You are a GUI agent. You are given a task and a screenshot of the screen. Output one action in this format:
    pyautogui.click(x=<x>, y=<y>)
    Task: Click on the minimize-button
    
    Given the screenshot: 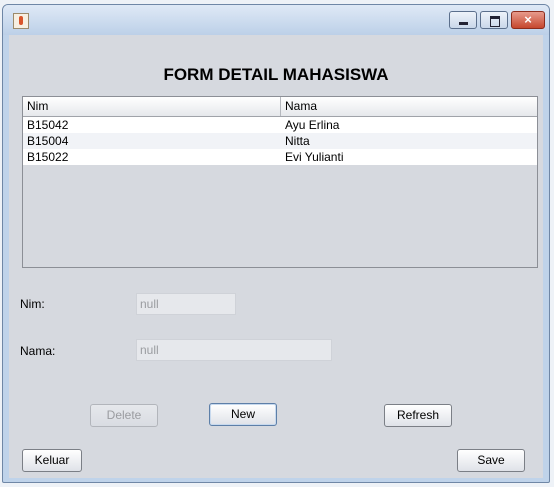 What is the action you would take?
    pyautogui.click(x=463, y=20)
    